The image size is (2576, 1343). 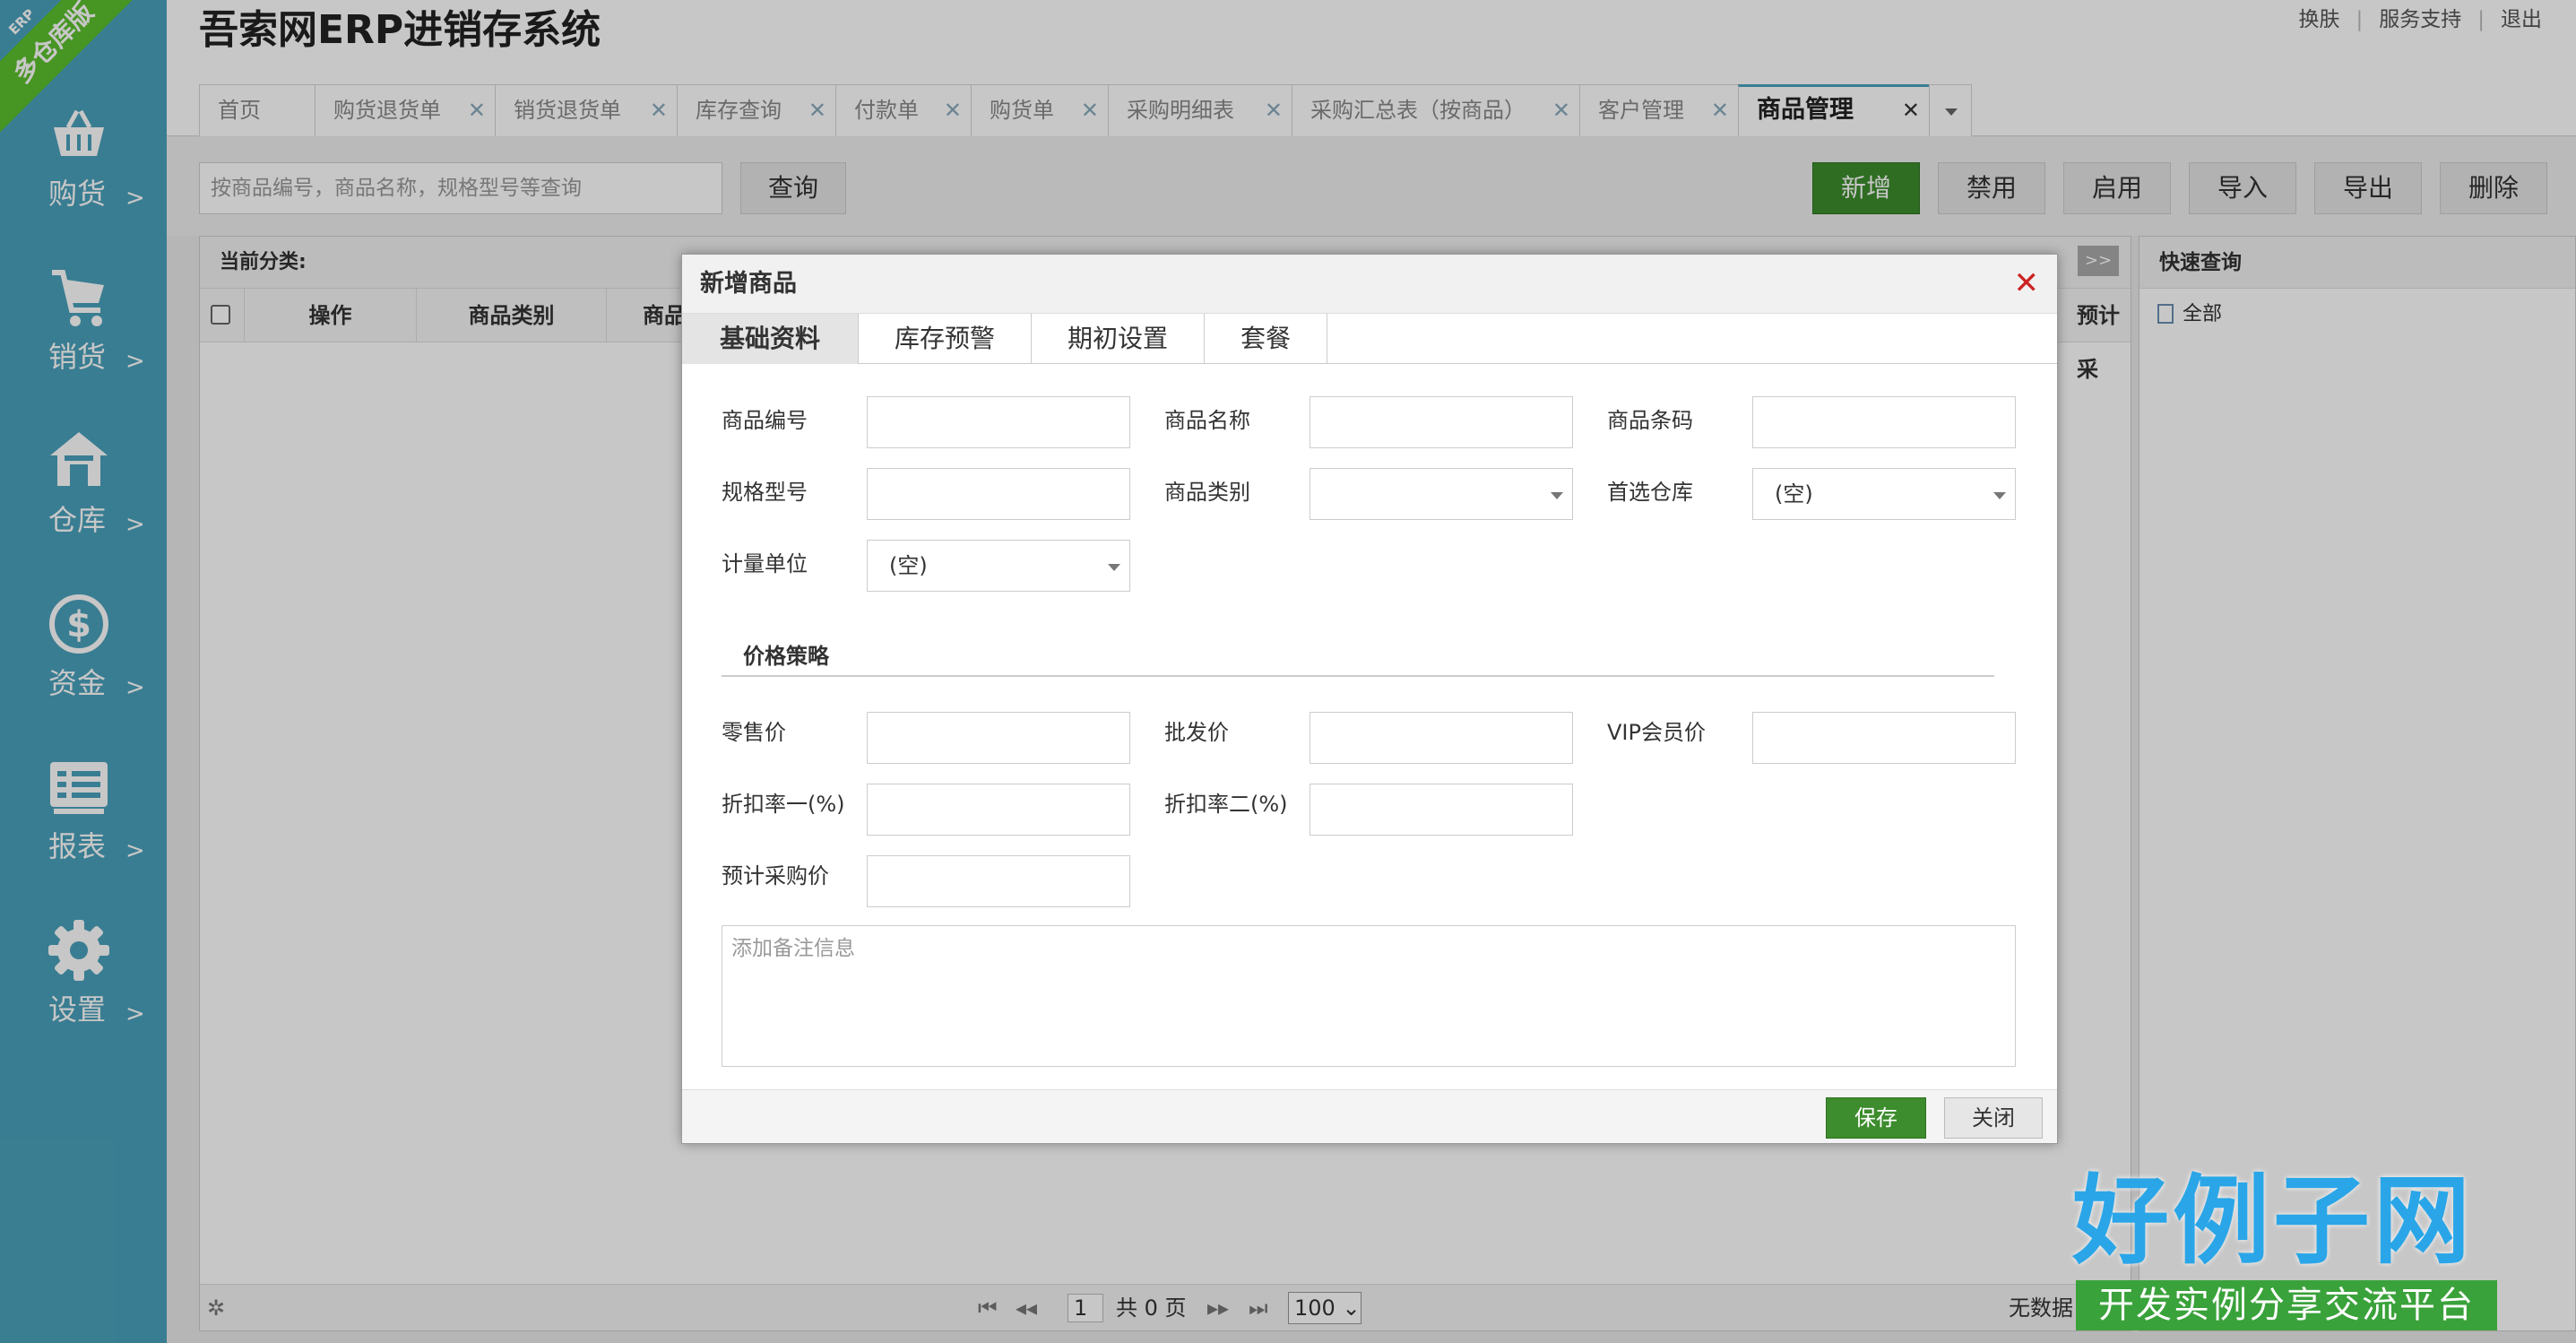 What do you see at coordinates (1656, 732) in the screenshot?
I see `vip-price-label: VIP会员价` at bounding box center [1656, 732].